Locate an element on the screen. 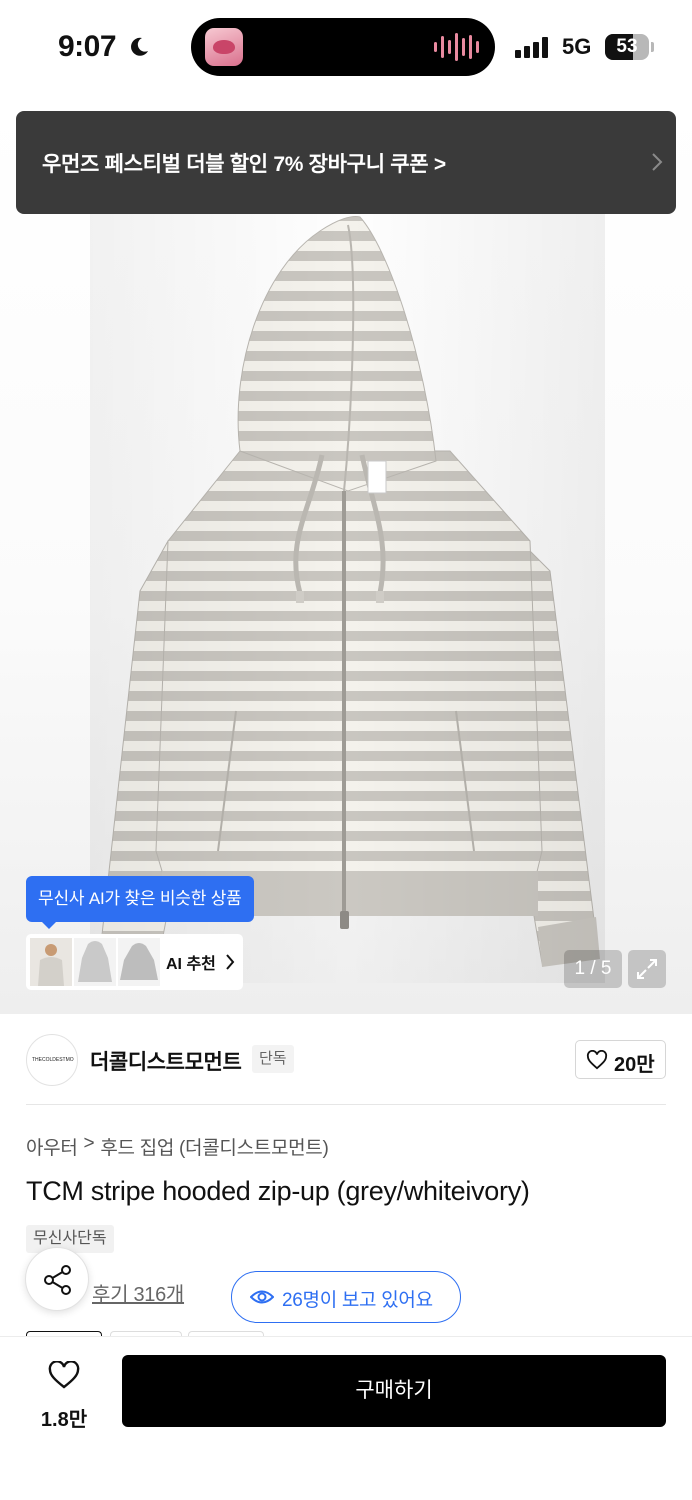 The width and height of the screenshot is (692, 1500). battery-tip is located at coordinates (652, 47).